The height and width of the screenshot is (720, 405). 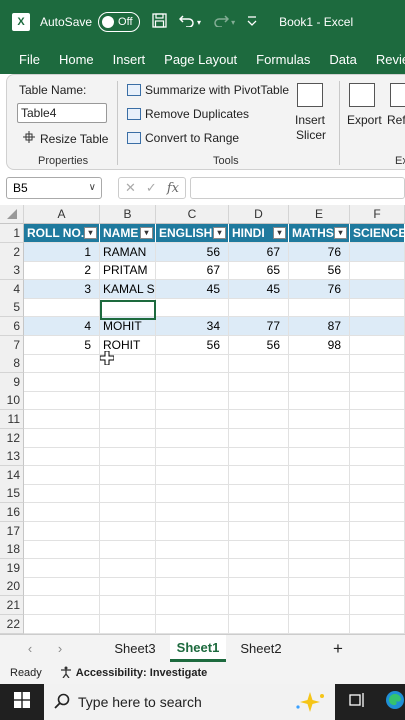 What do you see at coordinates (135, 648) in the screenshot?
I see `sheet-tab-sheet3: Sheet3` at bounding box center [135, 648].